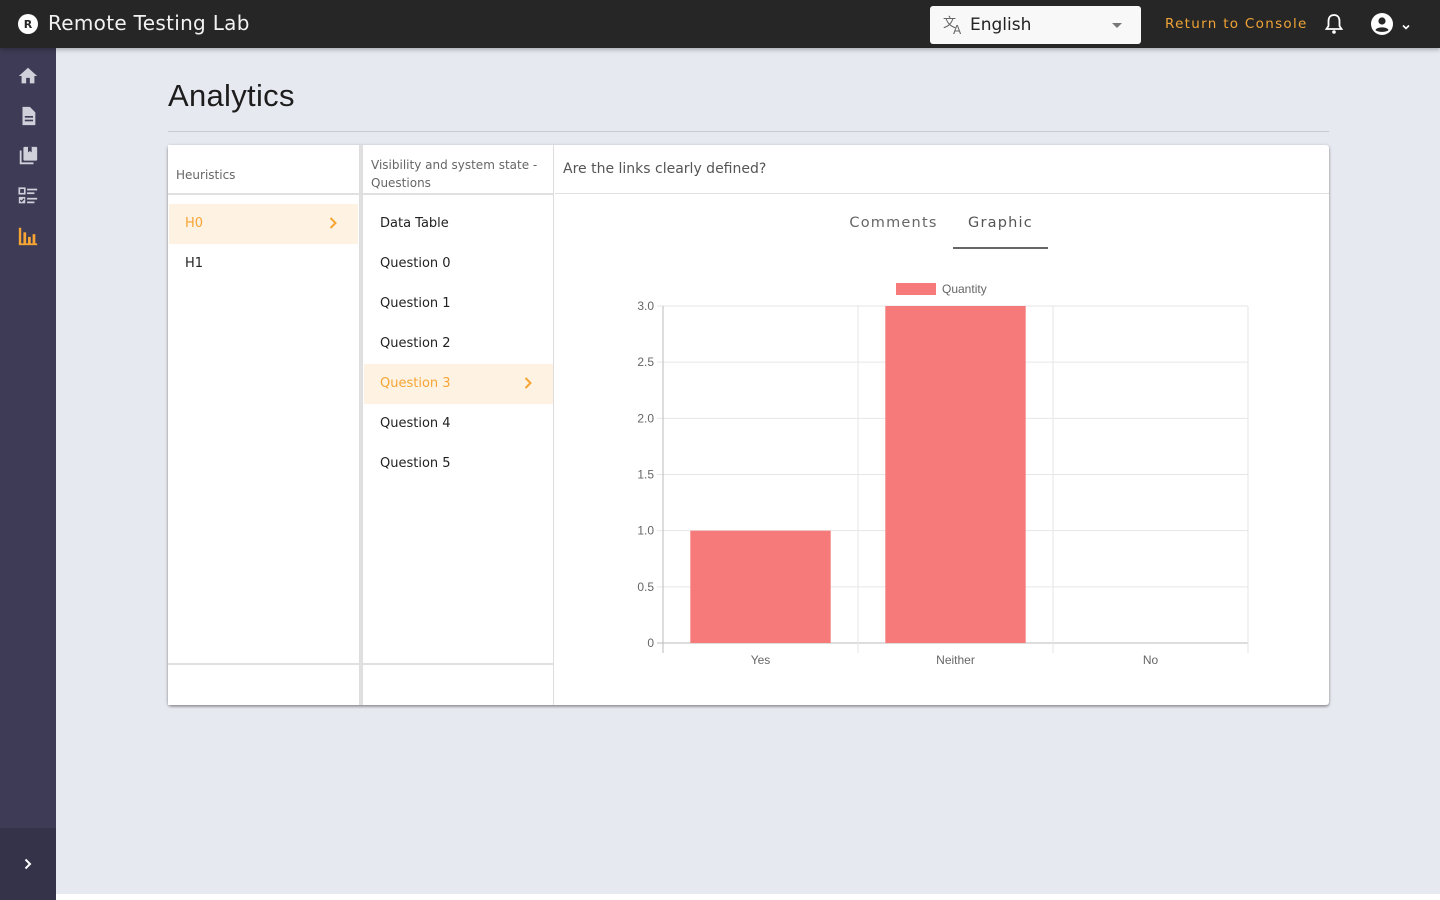 The height and width of the screenshot is (900, 1440). I want to click on y-tick-label: 0.5, so click(645, 587).